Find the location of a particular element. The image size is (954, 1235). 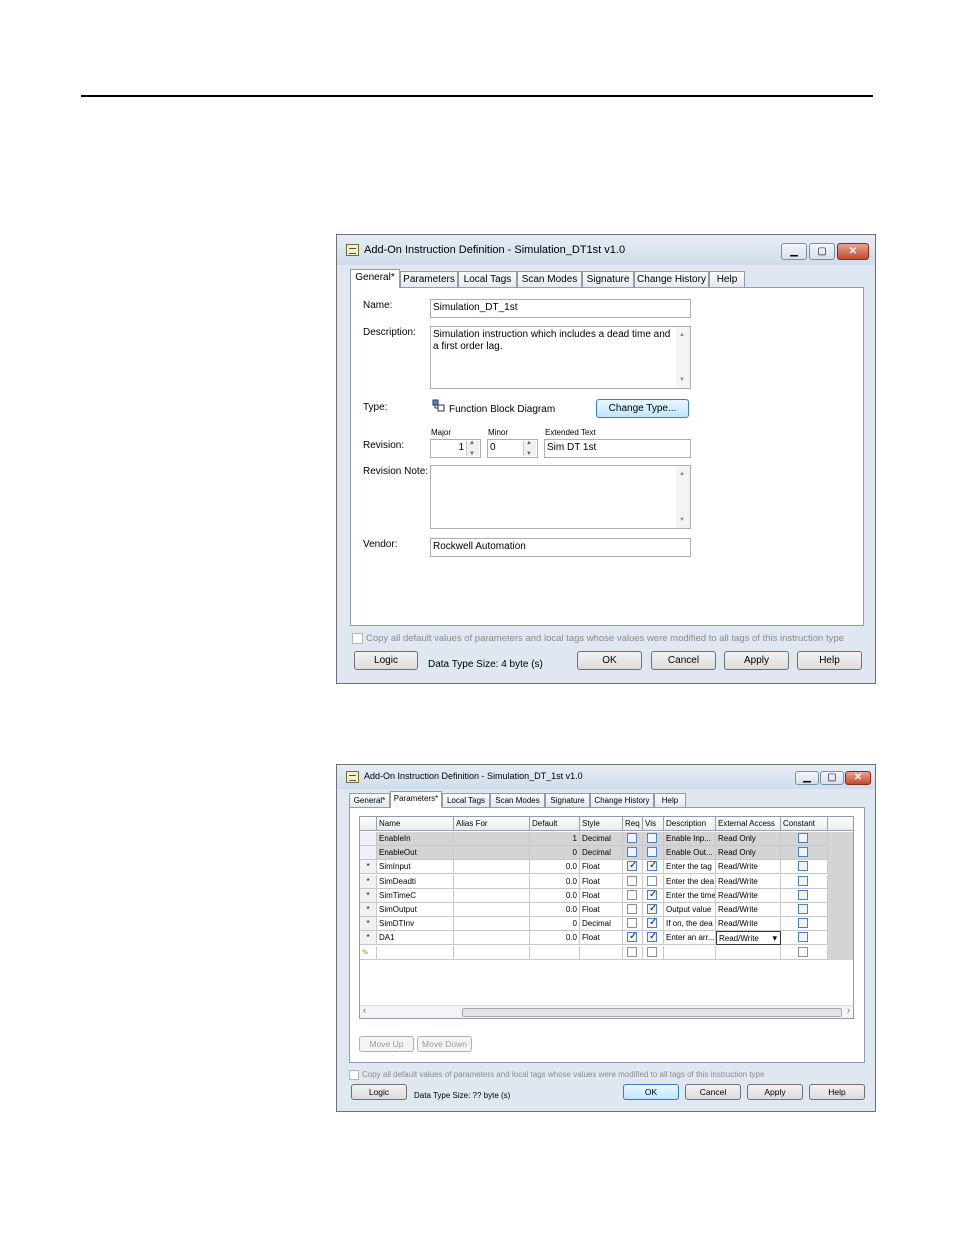

cell-access: Read Only is located at coordinates (748, 839).